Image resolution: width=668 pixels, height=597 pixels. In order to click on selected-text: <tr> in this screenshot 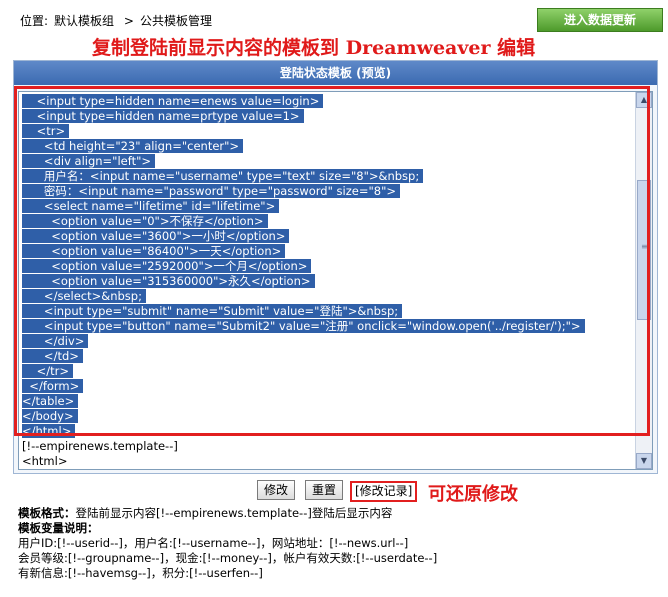, I will do `click(46, 131)`.